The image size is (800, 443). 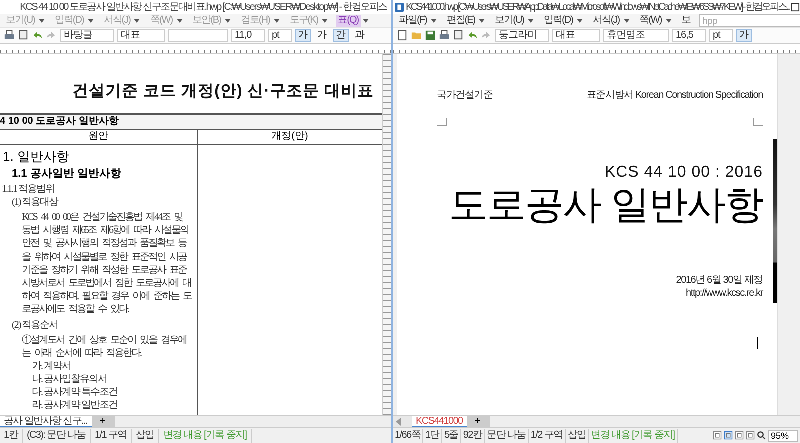 What do you see at coordinates (788, 234) in the screenshot?
I see `vertical-scrollbar` at bounding box center [788, 234].